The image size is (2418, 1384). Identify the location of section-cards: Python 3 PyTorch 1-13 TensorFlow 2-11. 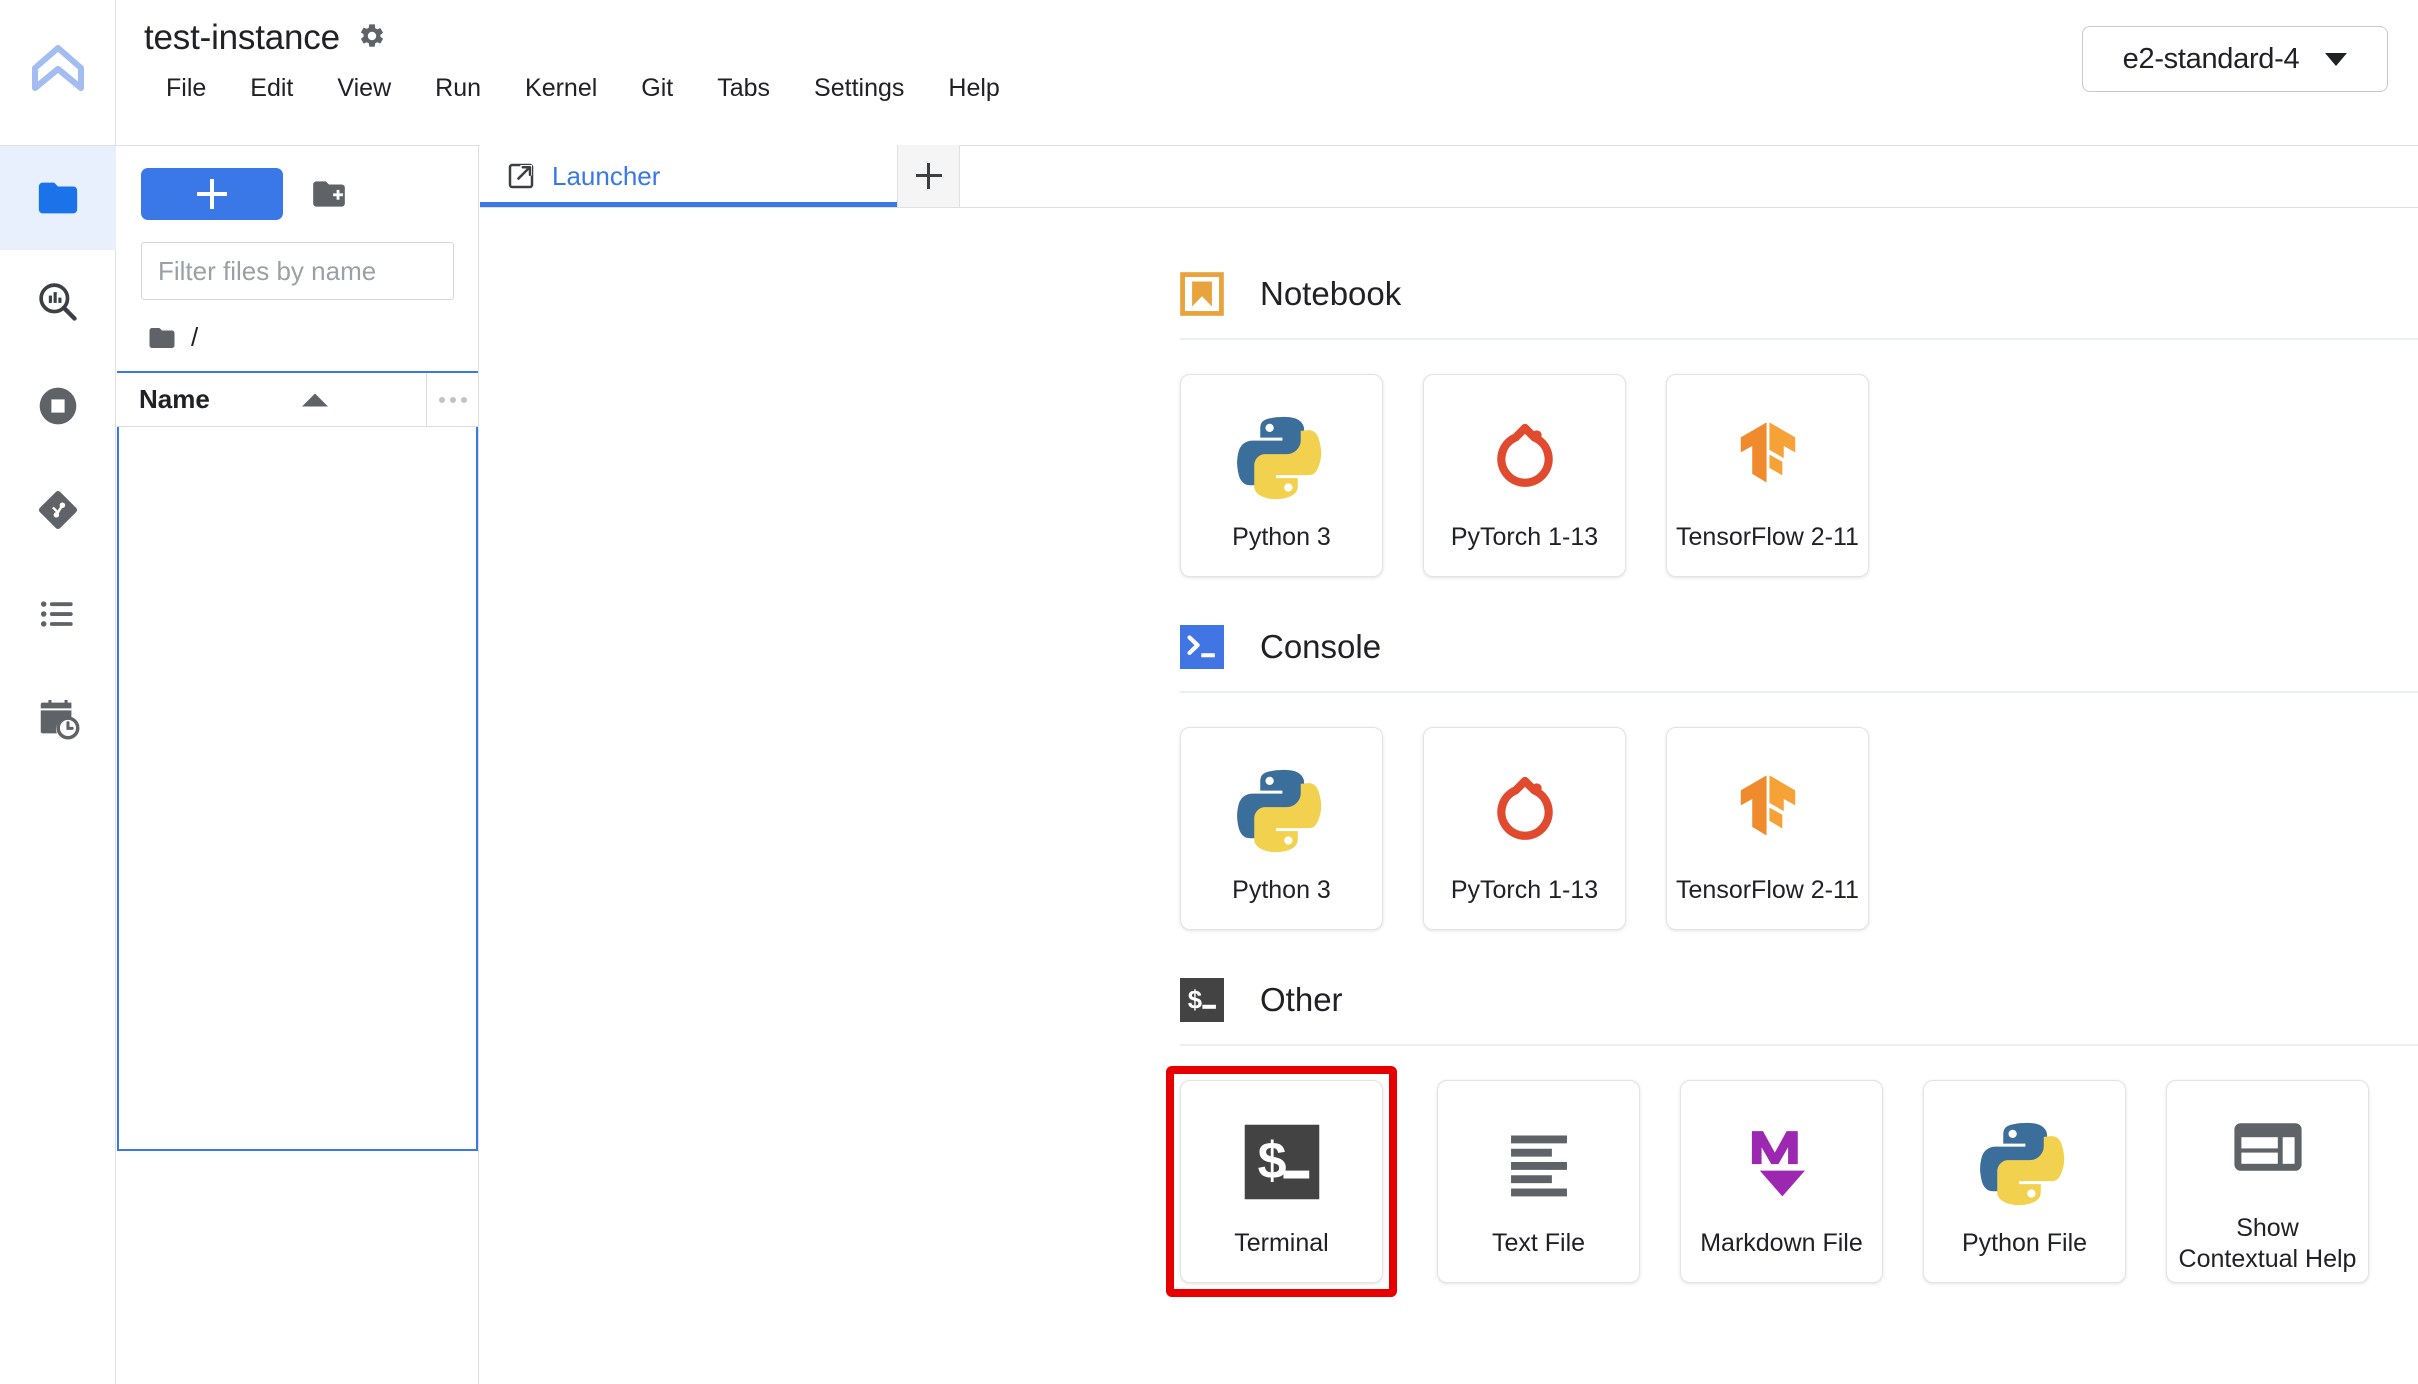
(1449, 828).